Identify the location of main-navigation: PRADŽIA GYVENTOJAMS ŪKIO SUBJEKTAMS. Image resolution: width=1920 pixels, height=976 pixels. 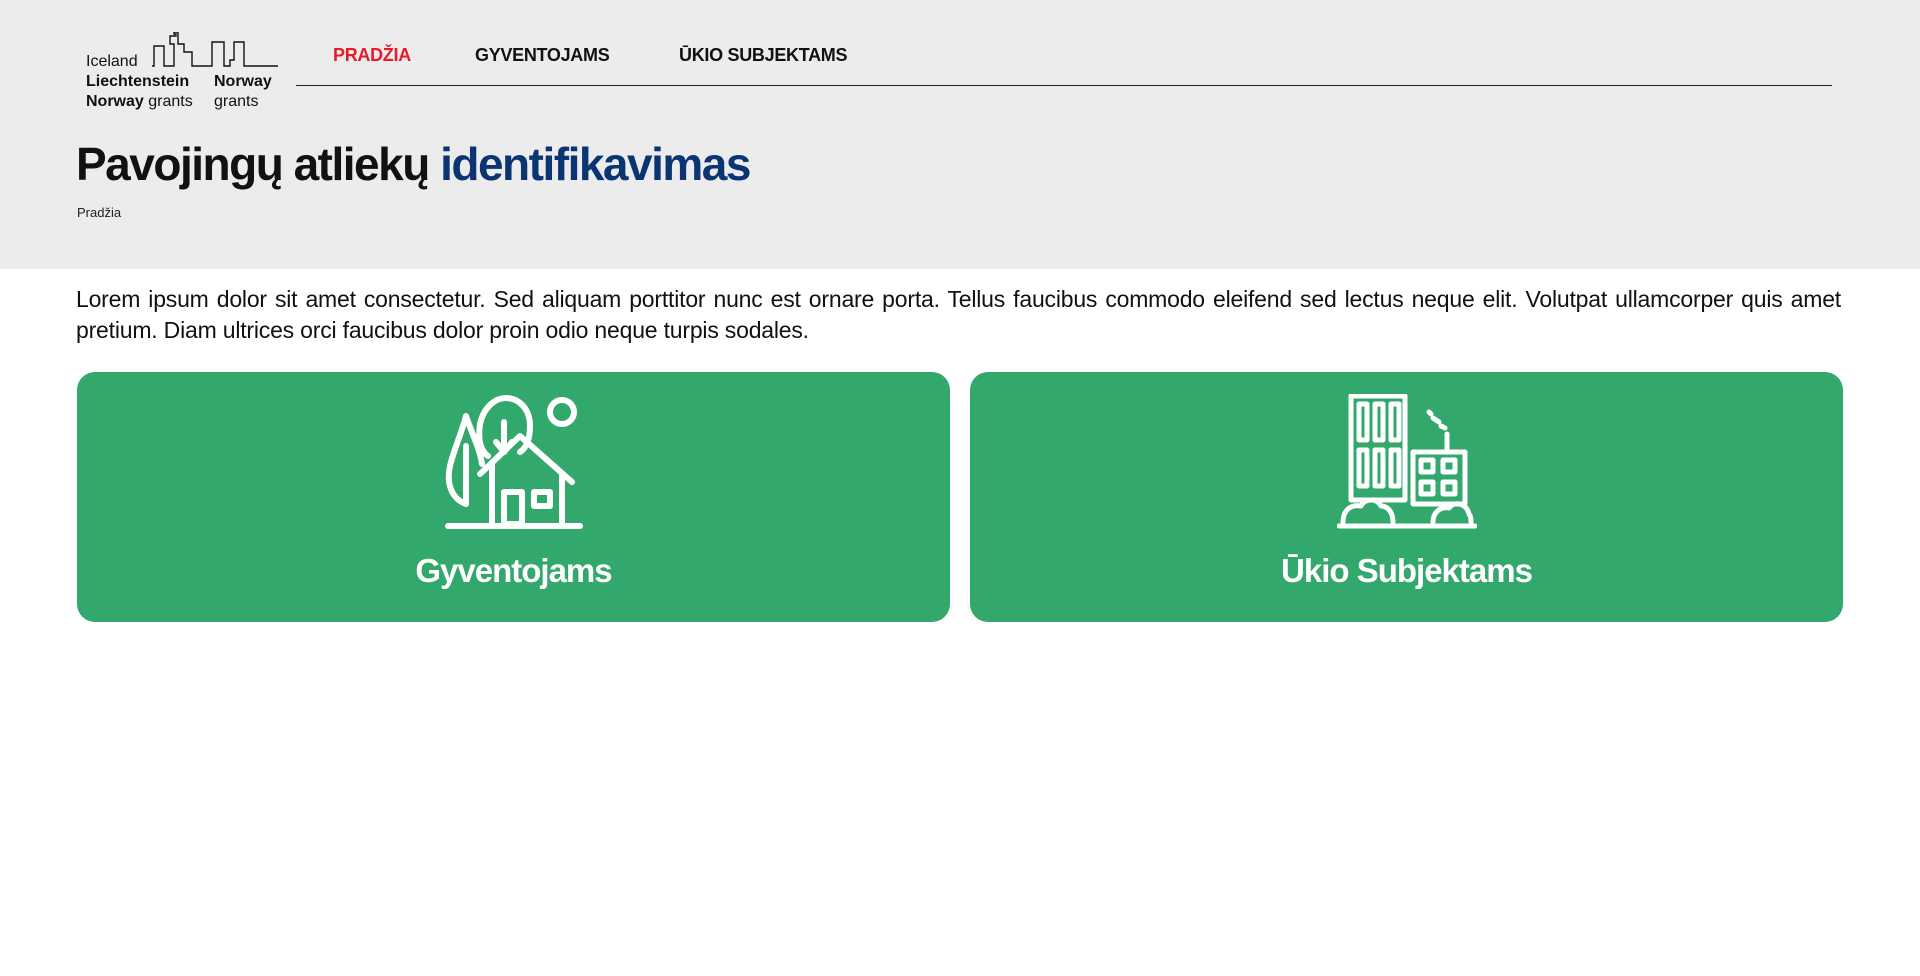
(1064, 64).